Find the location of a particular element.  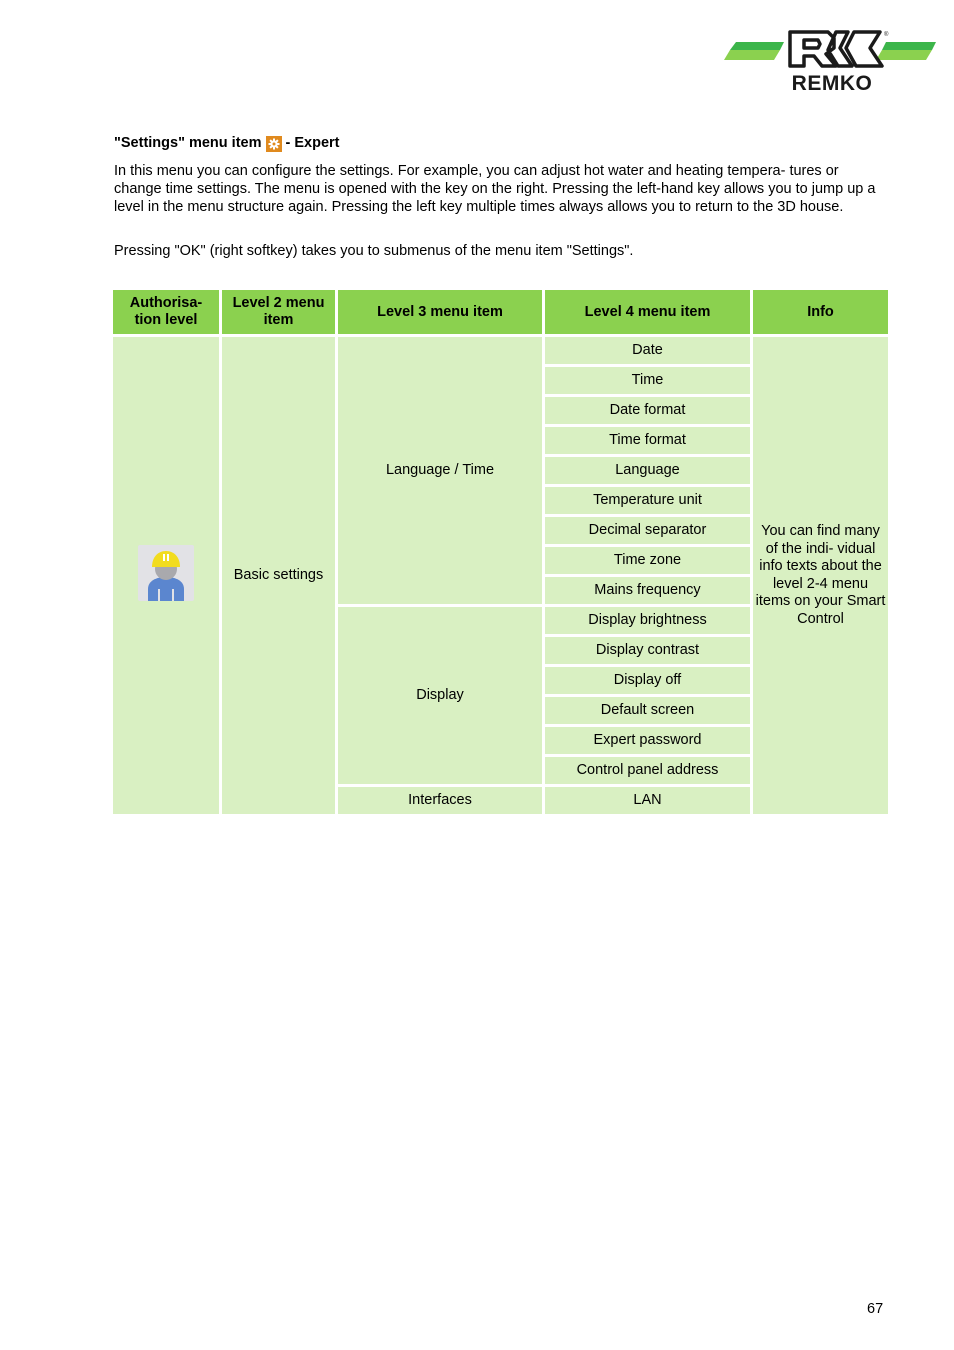

remko-logo: ® REMKO is located at coordinates (830, 62).